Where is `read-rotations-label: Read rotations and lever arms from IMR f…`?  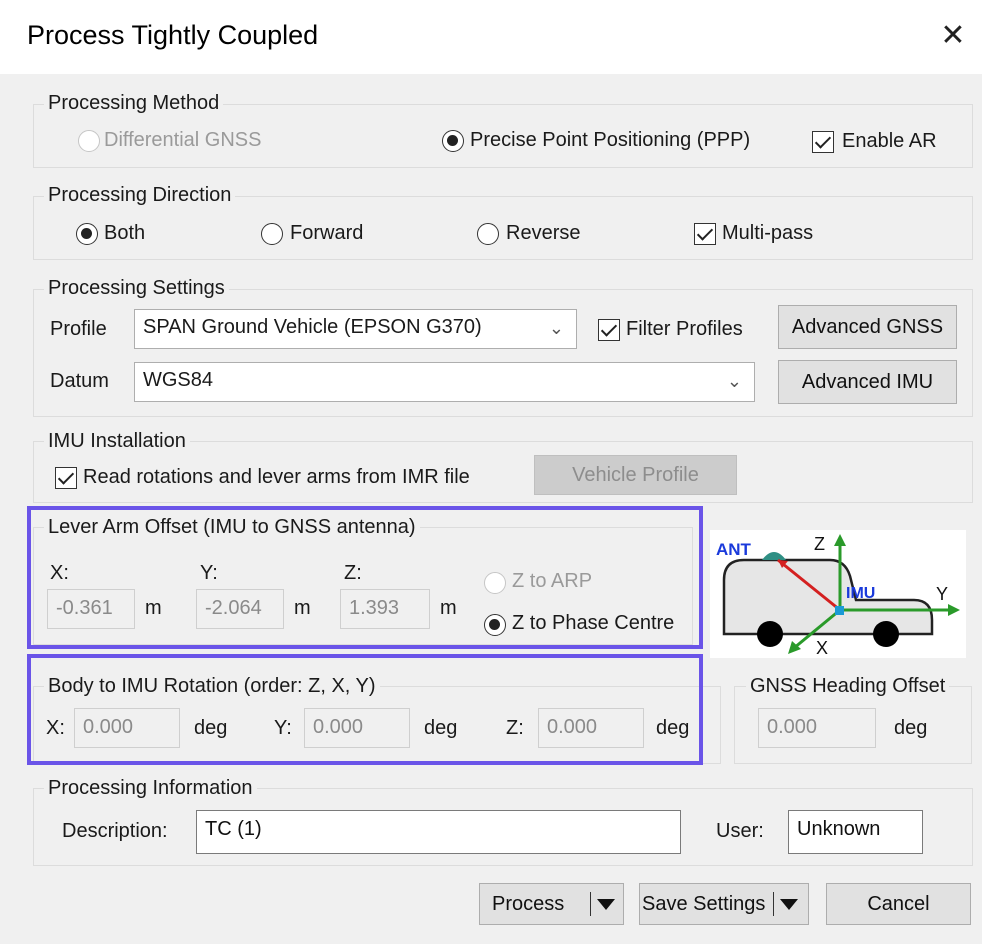 read-rotations-label: Read rotations and lever arms from IMR f… is located at coordinates (276, 477).